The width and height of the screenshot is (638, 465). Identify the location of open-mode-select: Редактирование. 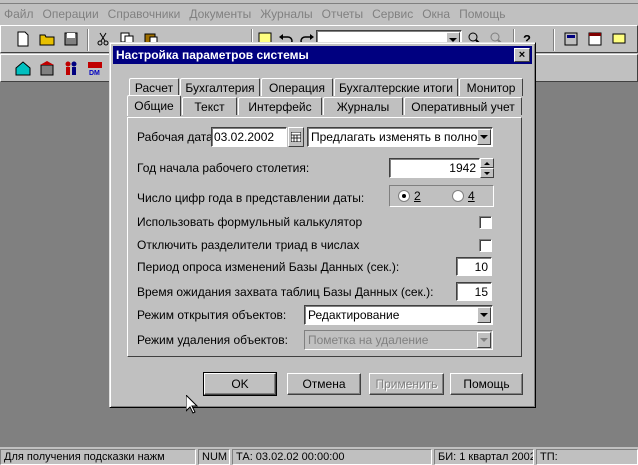
(398, 315).